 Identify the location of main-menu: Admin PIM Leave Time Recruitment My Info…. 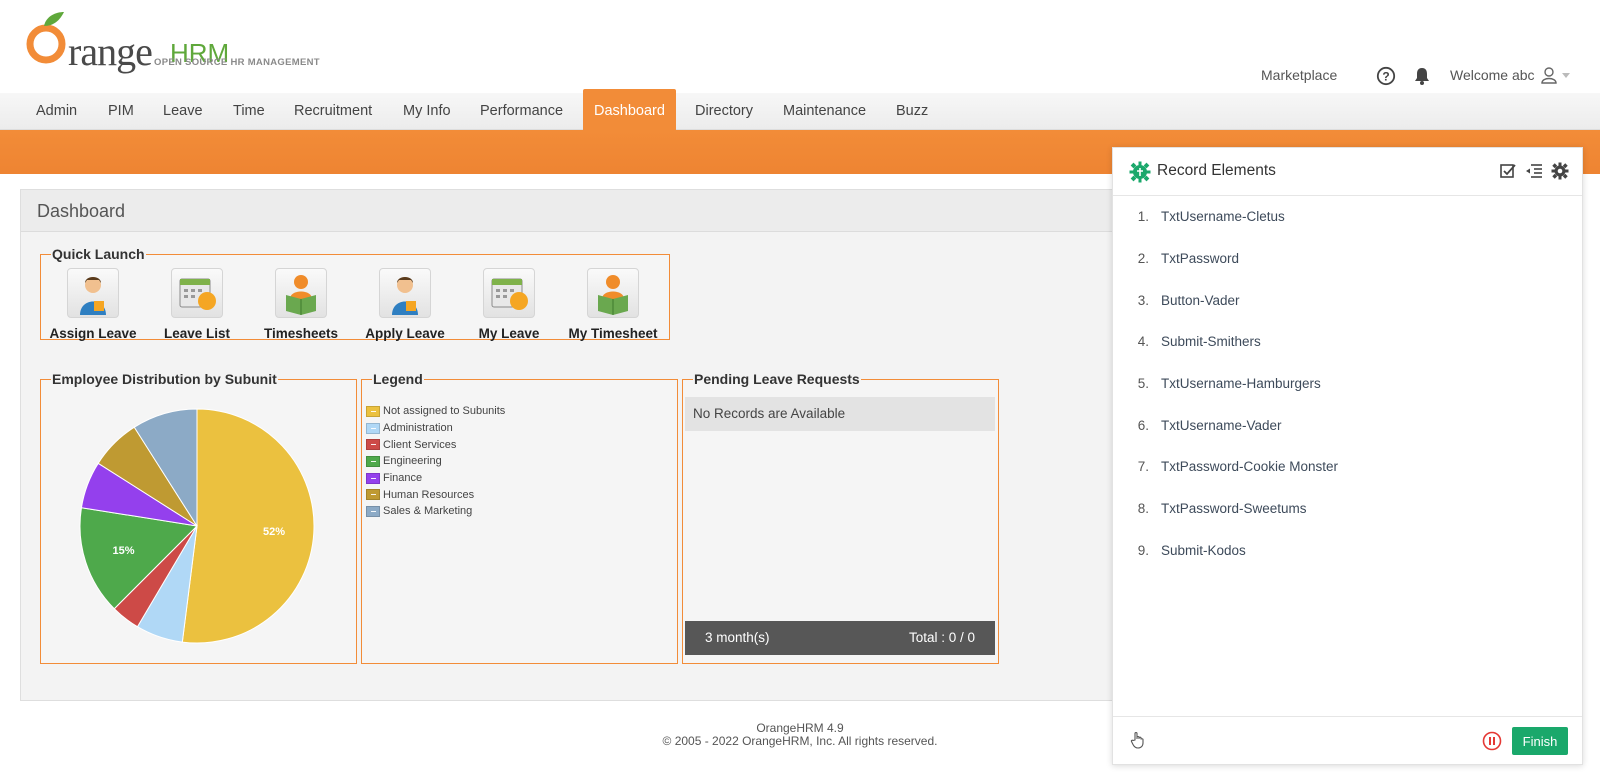
(800, 109).